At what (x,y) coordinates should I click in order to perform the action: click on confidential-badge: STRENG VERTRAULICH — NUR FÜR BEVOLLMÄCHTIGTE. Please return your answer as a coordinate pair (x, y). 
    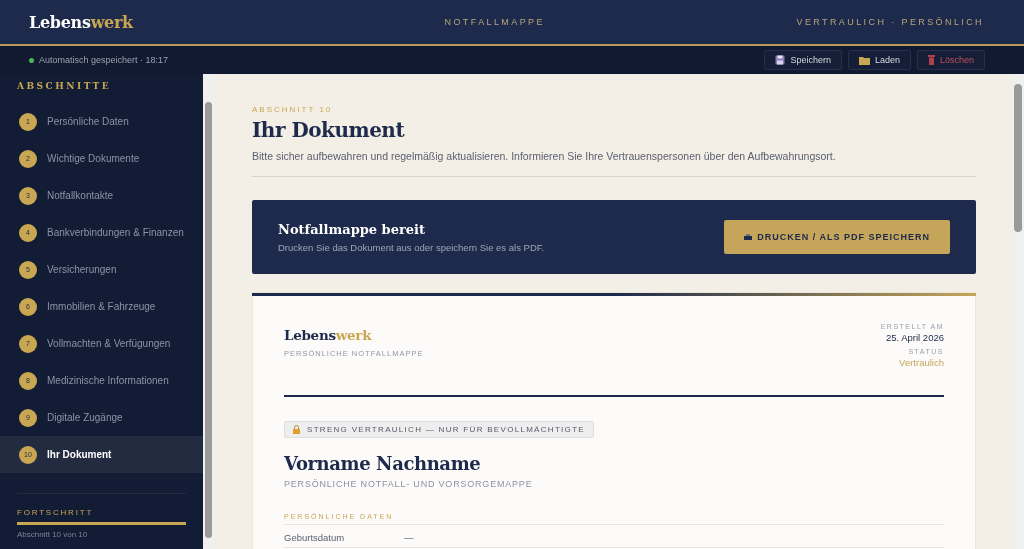
    Looking at the image, I should click on (439, 429).